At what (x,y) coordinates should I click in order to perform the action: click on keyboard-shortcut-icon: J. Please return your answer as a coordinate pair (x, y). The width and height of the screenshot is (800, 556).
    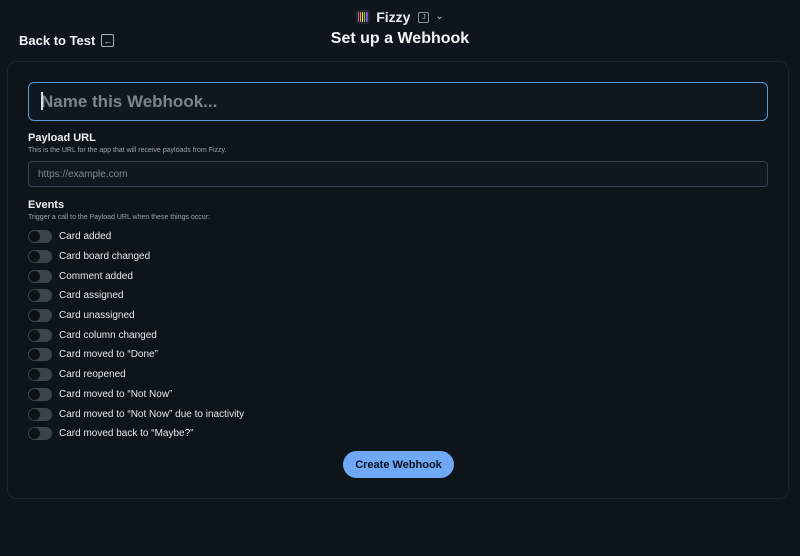
    Looking at the image, I should click on (424, 17).